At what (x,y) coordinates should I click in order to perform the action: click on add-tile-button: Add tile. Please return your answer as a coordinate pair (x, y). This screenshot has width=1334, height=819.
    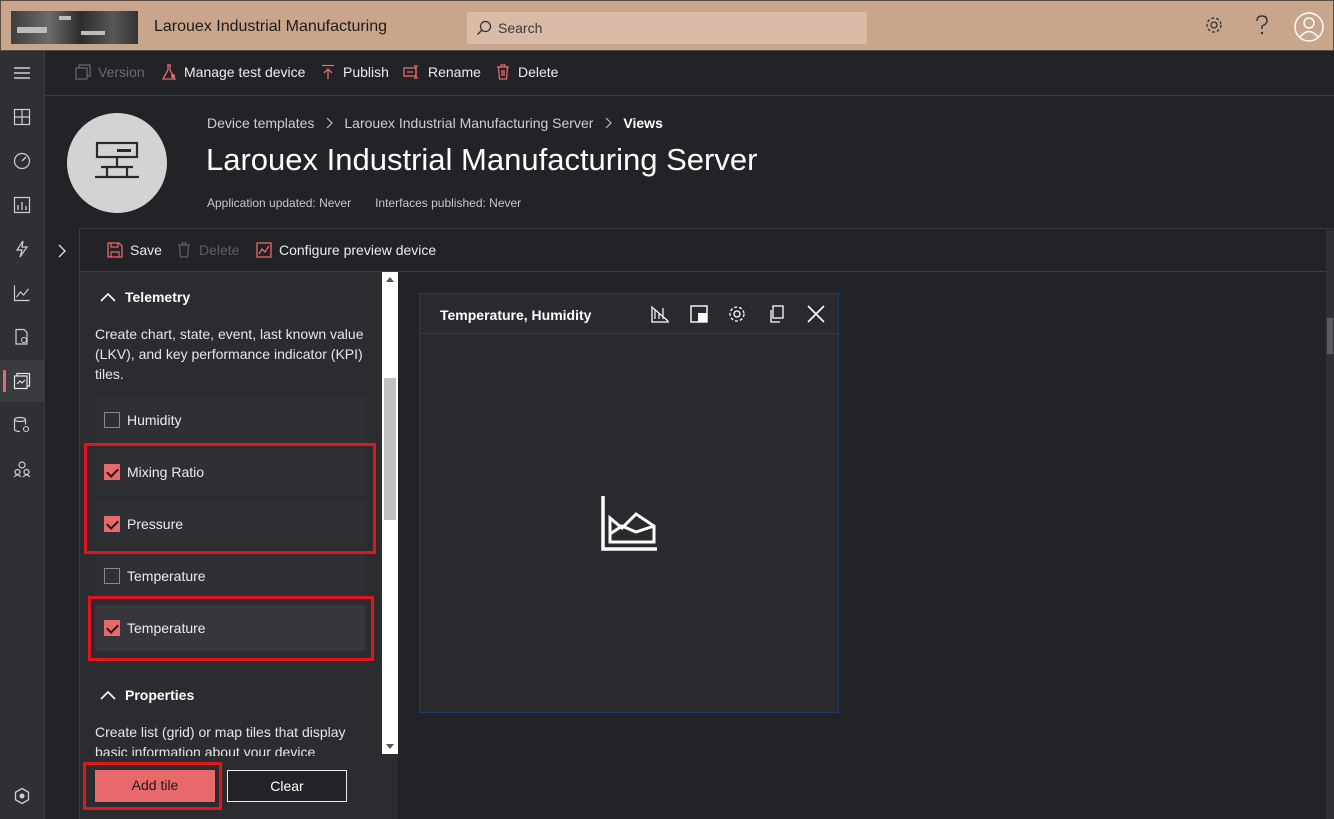
    Looking at the image, I should click on (155, 786).